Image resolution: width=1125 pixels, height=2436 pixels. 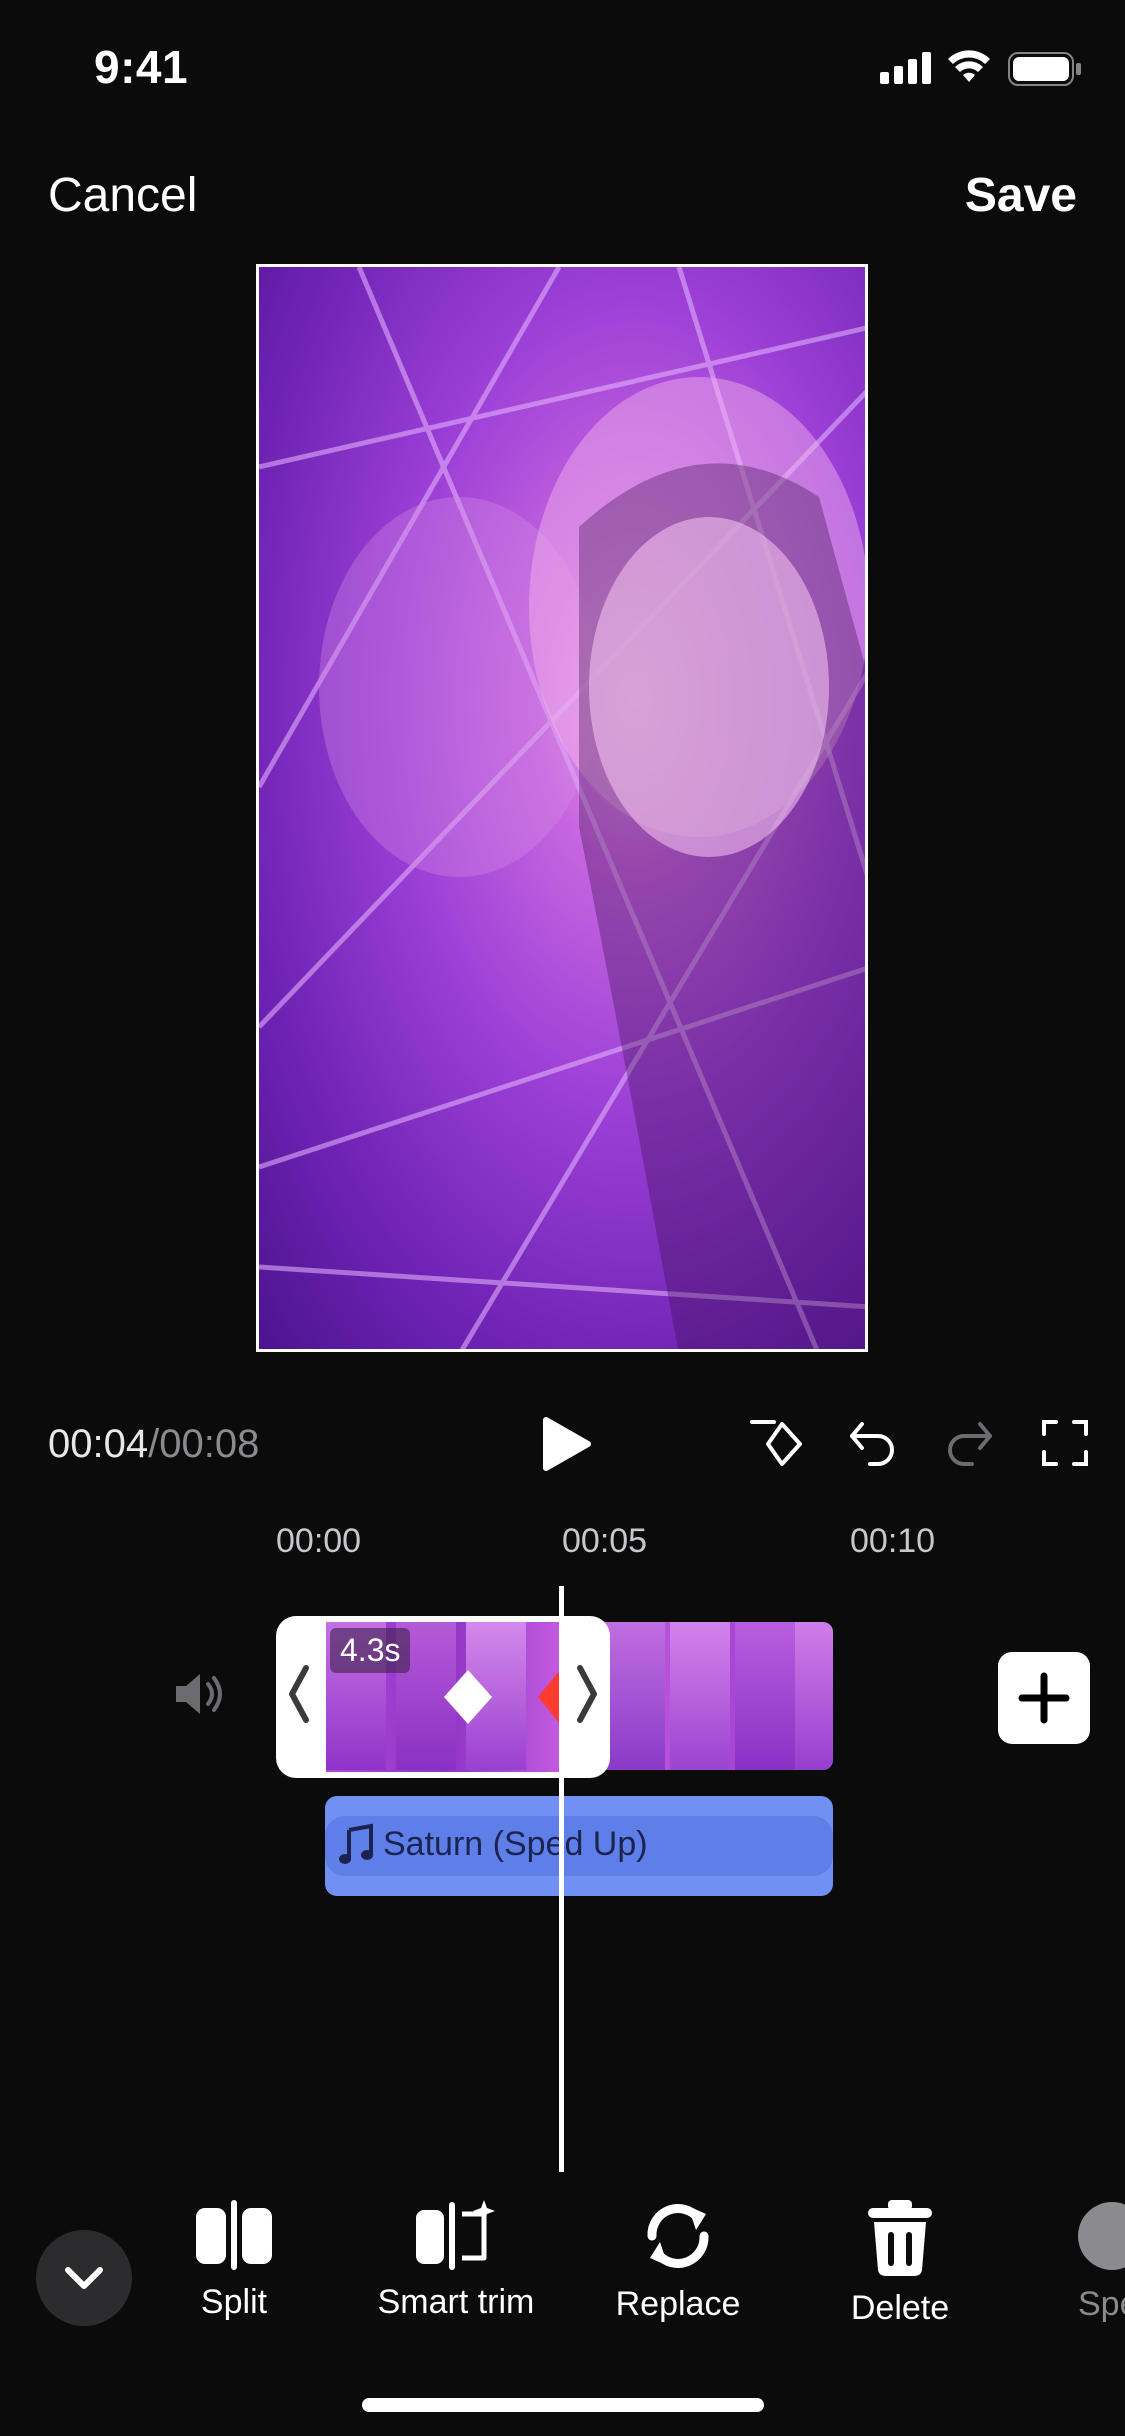 What do you see at coordinates (873, 1445) in the screenshot?
I see `undo-icon` at bounding box center [873, 1445].